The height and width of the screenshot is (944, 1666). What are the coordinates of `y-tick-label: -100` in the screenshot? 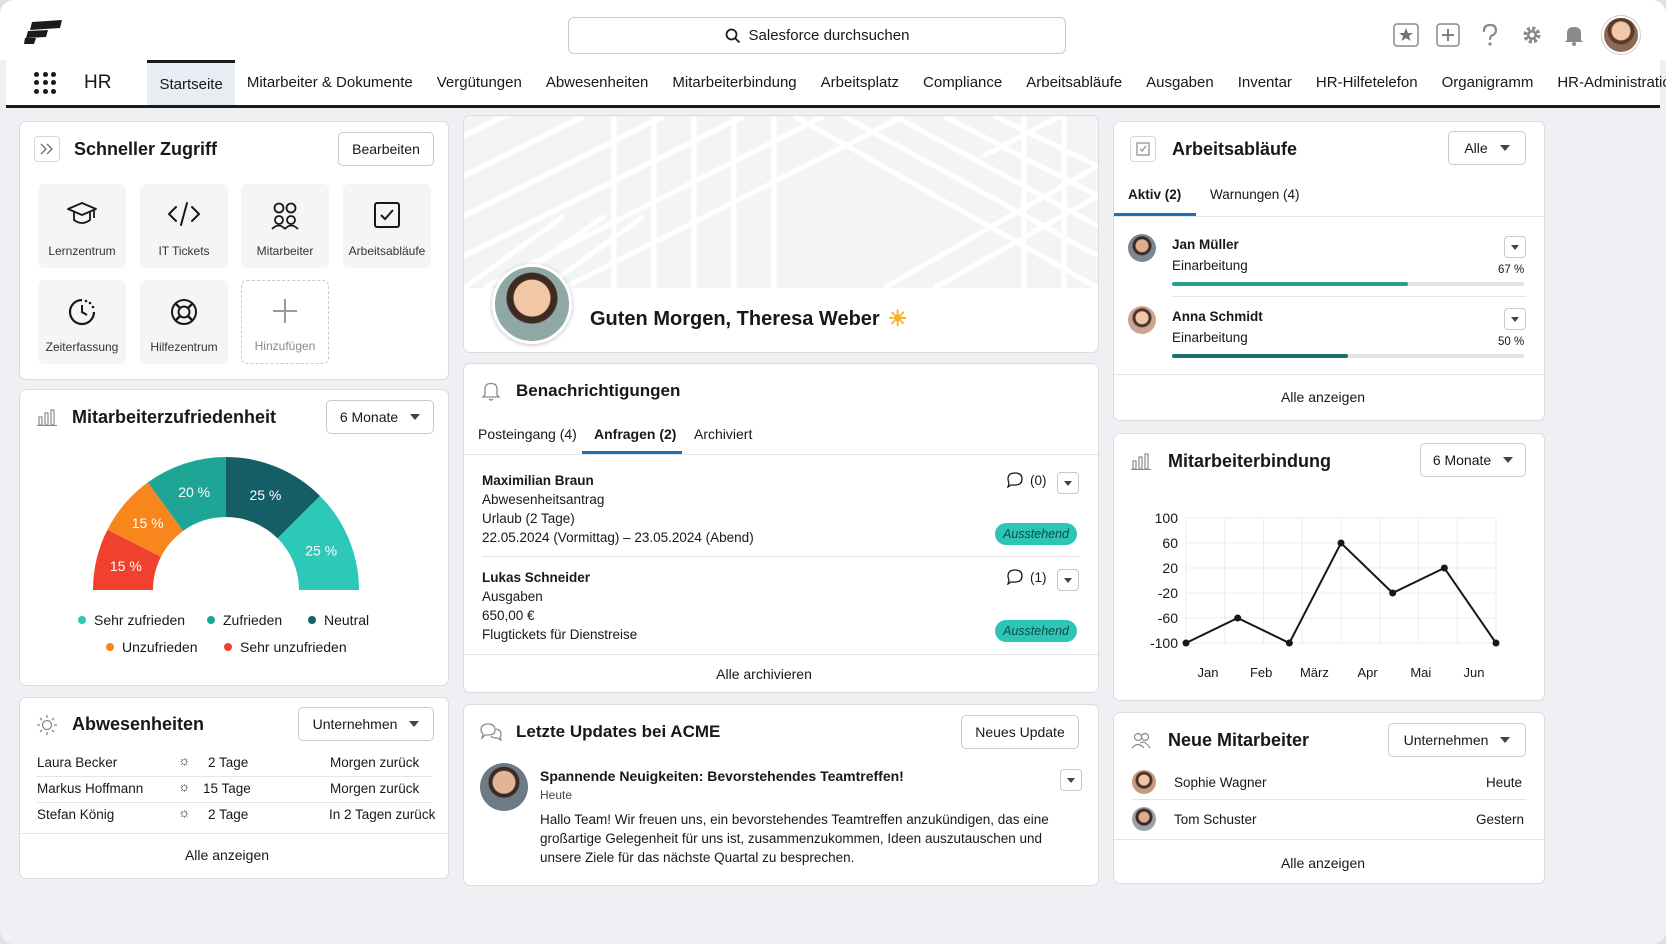 It's located at (1164, 643).